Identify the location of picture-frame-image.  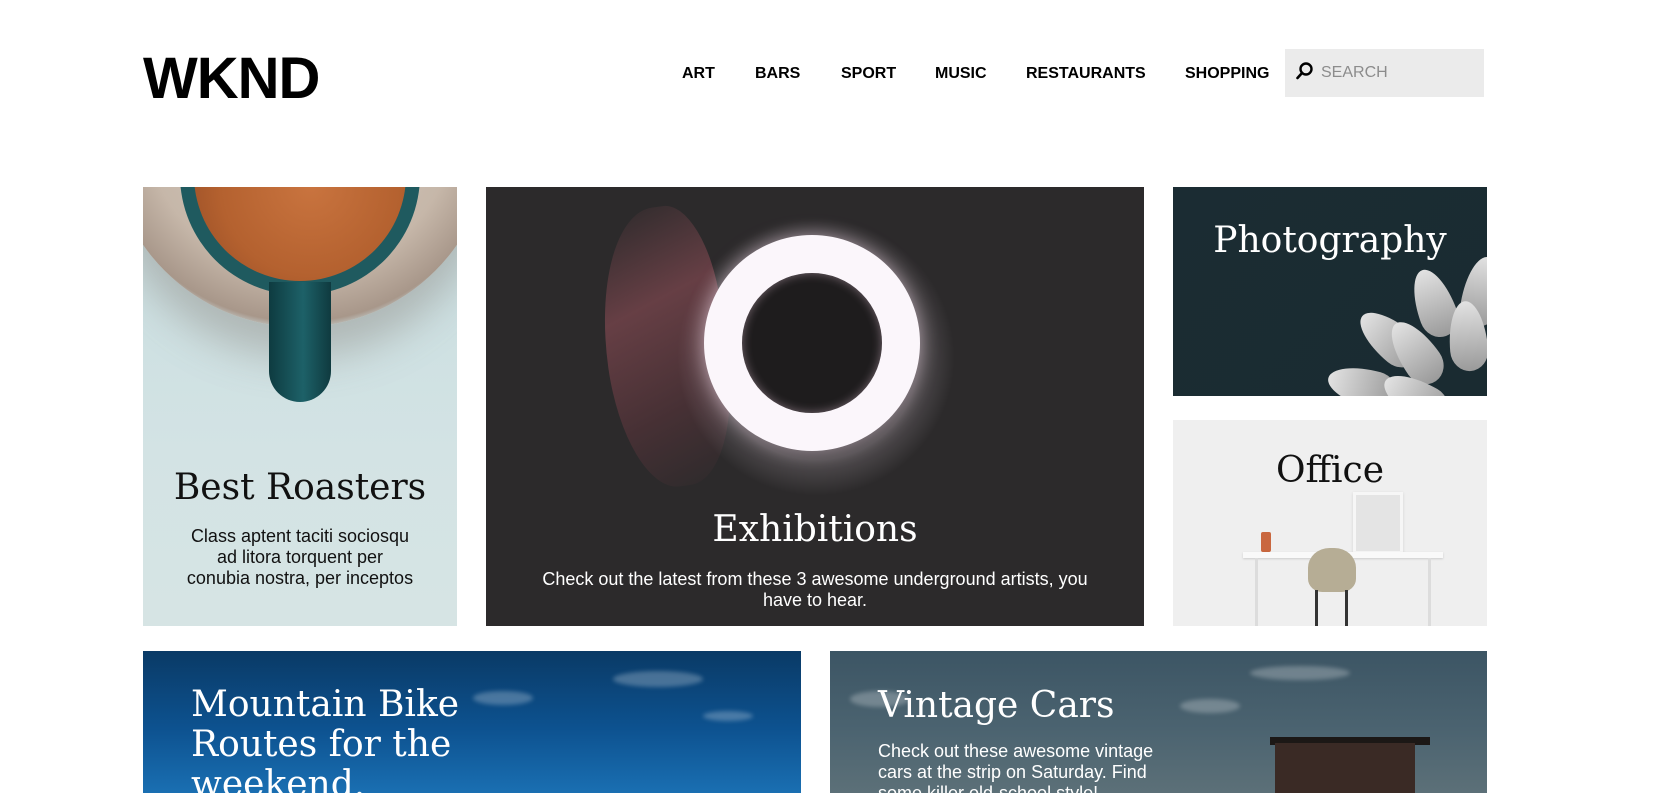
(1378, 523).